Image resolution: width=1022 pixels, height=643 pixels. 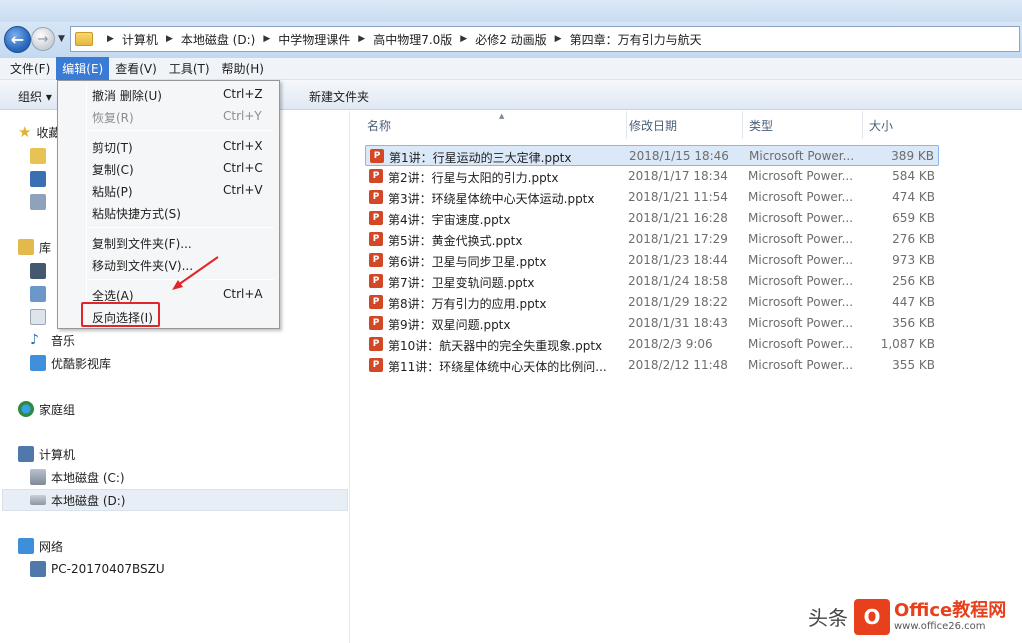 What do you see at coordinates (112, 148) in the screenshot?
I see `menu-label: 剪切(T)` at bounding box center [112, 148].